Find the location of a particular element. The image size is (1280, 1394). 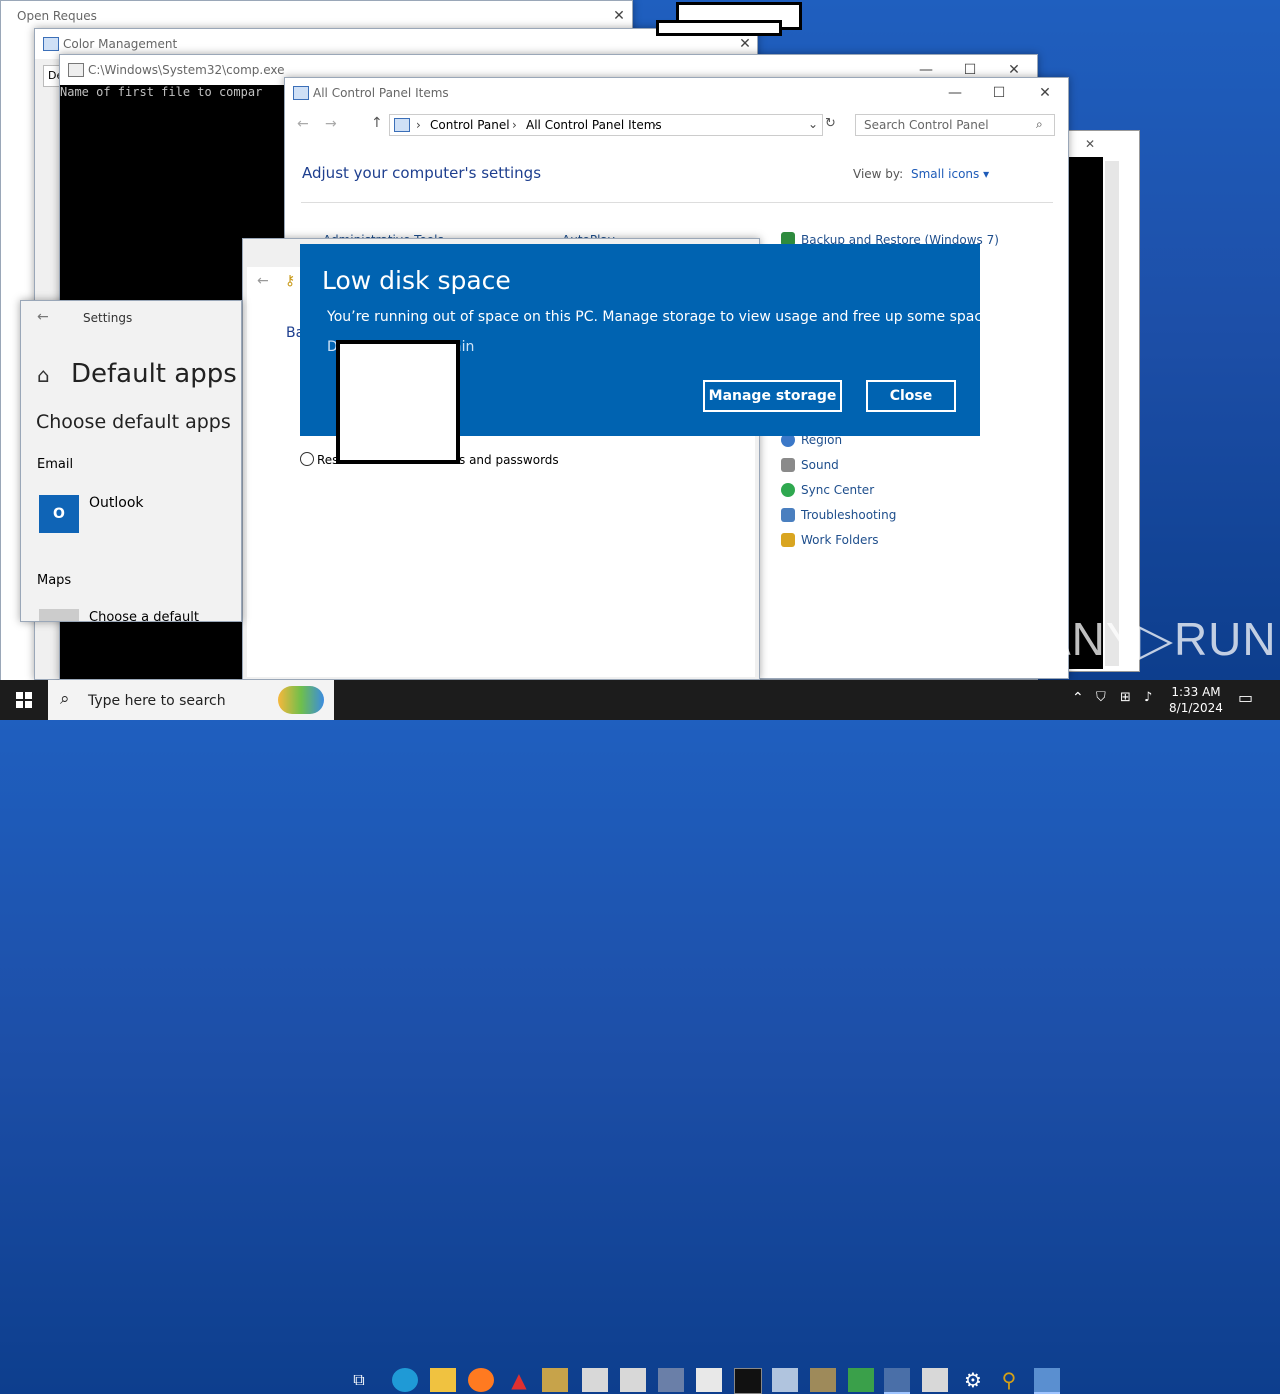

window-title: Color Management is located at coordinates (120, 44).